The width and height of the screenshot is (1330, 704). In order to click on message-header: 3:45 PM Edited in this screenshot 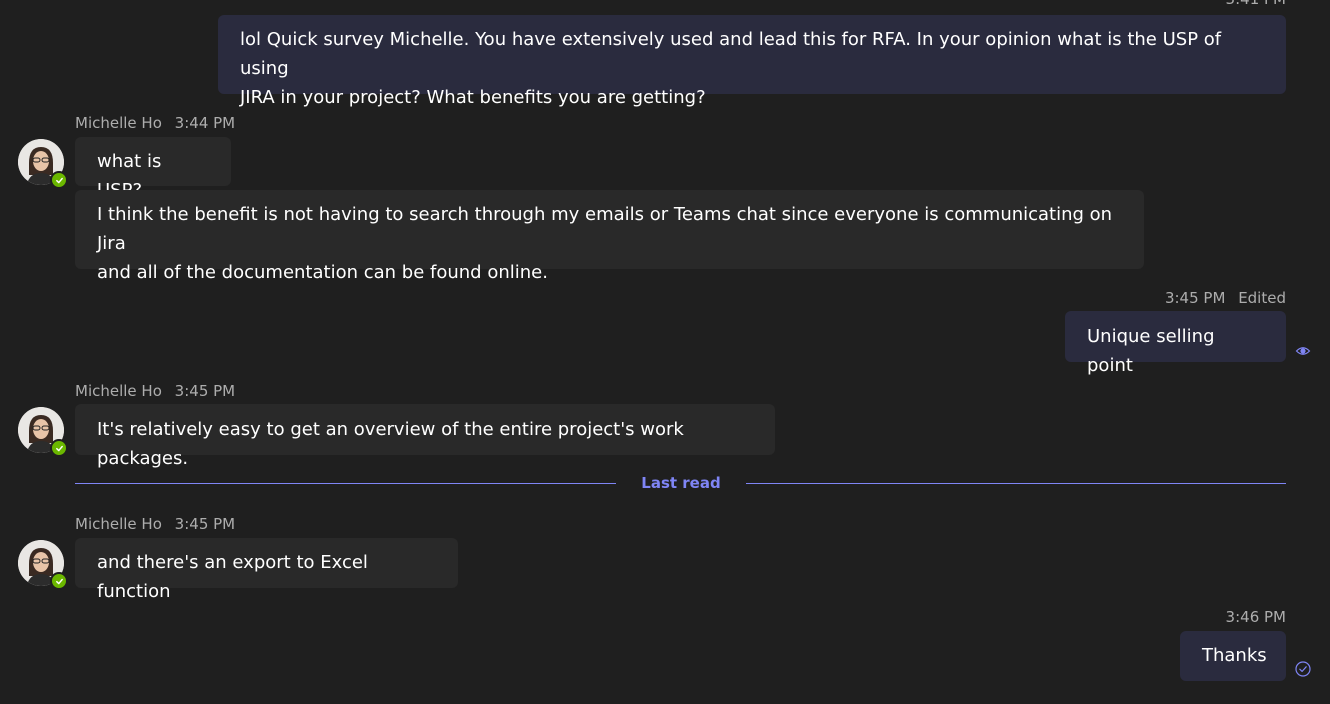, I will do `click(1225, 298)`.